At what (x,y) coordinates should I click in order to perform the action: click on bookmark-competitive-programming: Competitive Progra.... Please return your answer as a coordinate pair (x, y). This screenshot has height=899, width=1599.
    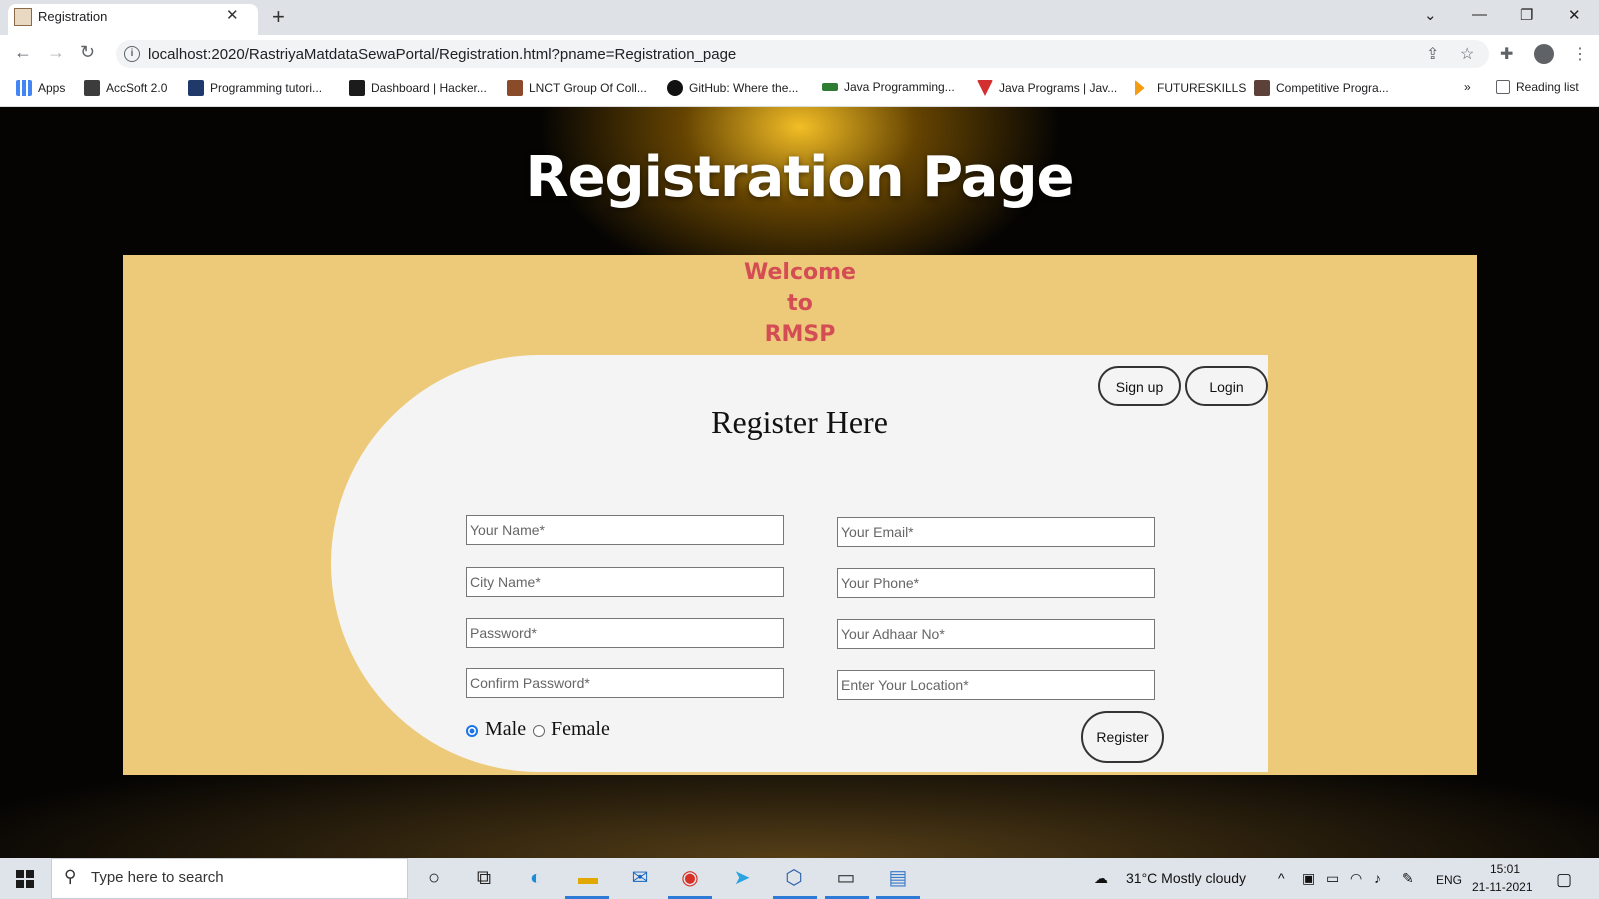
    Looking at the image, I should click on (1321, 88).